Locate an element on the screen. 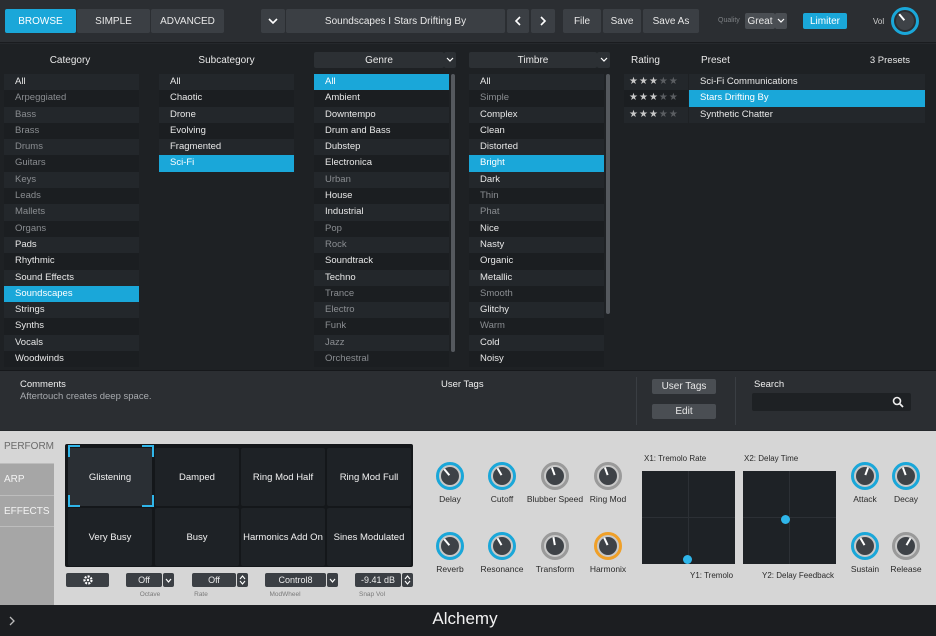 The image size is (936, 636). xy-pad-1-handle is located at coordinates (687, 559).